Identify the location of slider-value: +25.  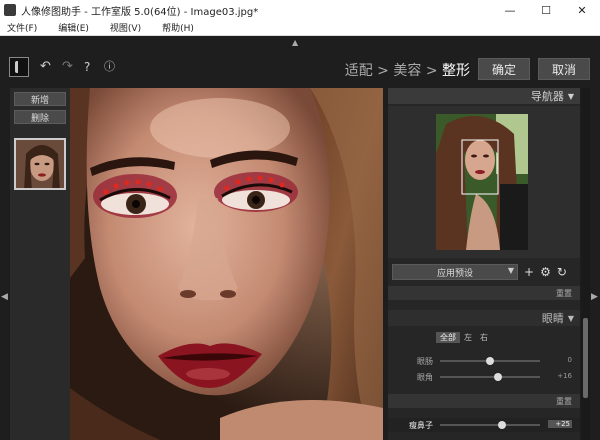
(560, 424).